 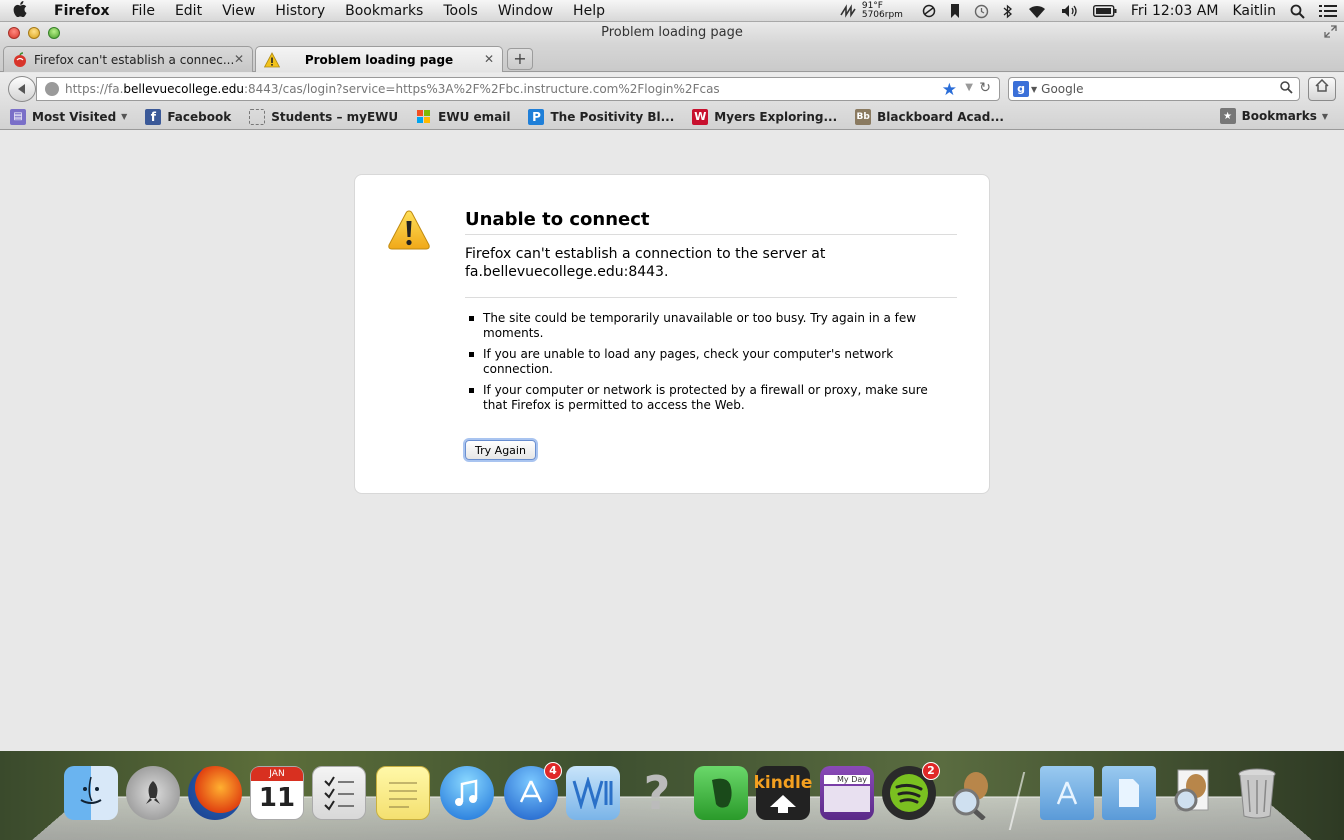 What do you see at coordinates (384, 11) in the screenshot?
I see `menu-bookmarks: Bookmarks` at bounding box center [384, 11].